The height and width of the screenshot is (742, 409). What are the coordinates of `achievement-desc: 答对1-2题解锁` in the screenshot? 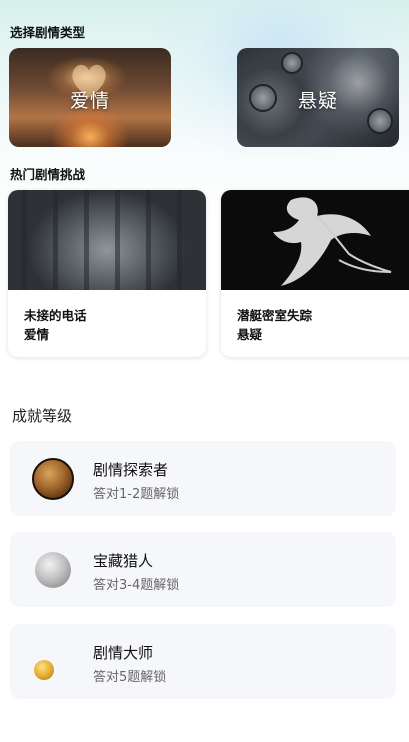 It's located at (136, 494).